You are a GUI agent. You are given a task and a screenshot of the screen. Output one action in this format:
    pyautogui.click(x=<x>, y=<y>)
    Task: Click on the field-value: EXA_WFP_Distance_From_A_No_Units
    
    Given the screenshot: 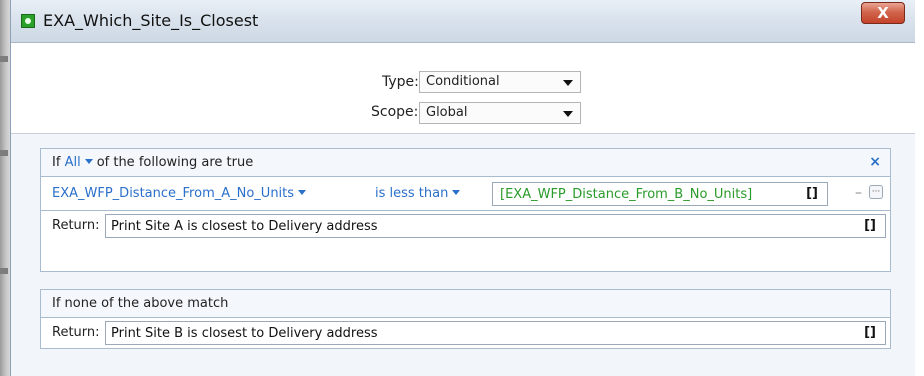 What is the action you would take?
    pyautogui.click(x=173, y=193)
    